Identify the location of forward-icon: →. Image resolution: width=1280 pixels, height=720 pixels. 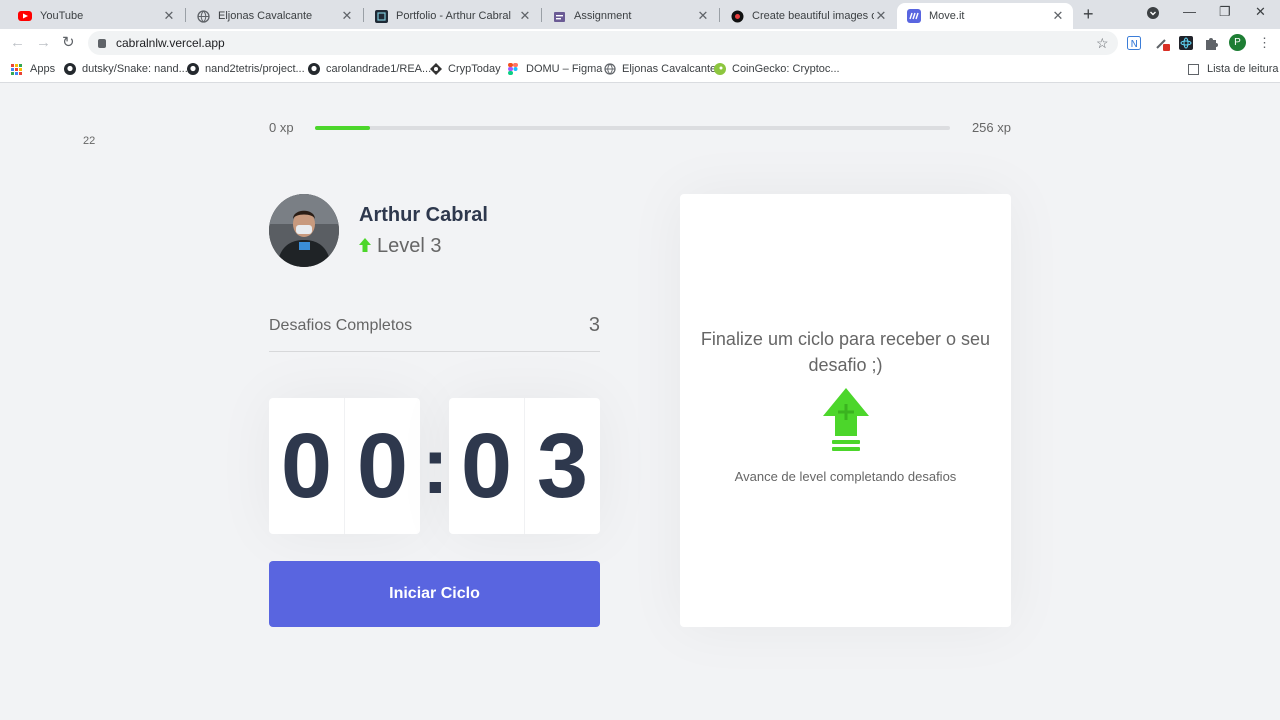
(43, 42).